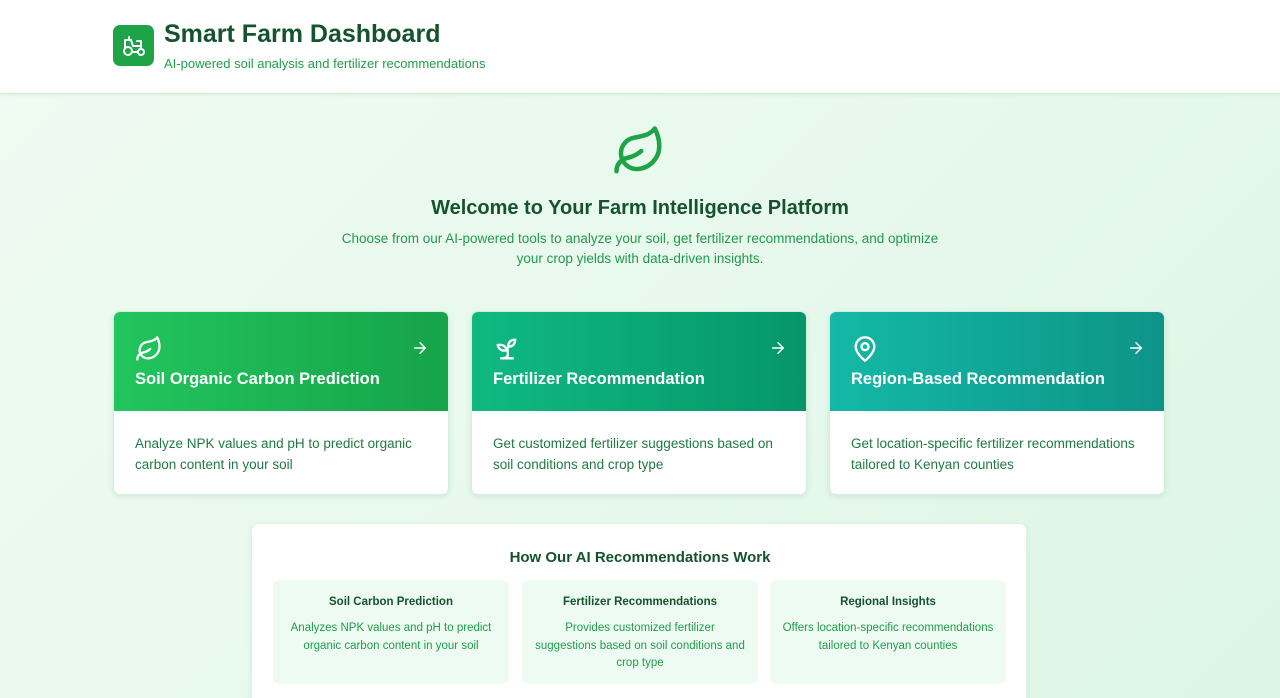  Describe the element at coordinates (888, 602) in the screenshot. I see `info-card-title: Regional Insights` at that location.